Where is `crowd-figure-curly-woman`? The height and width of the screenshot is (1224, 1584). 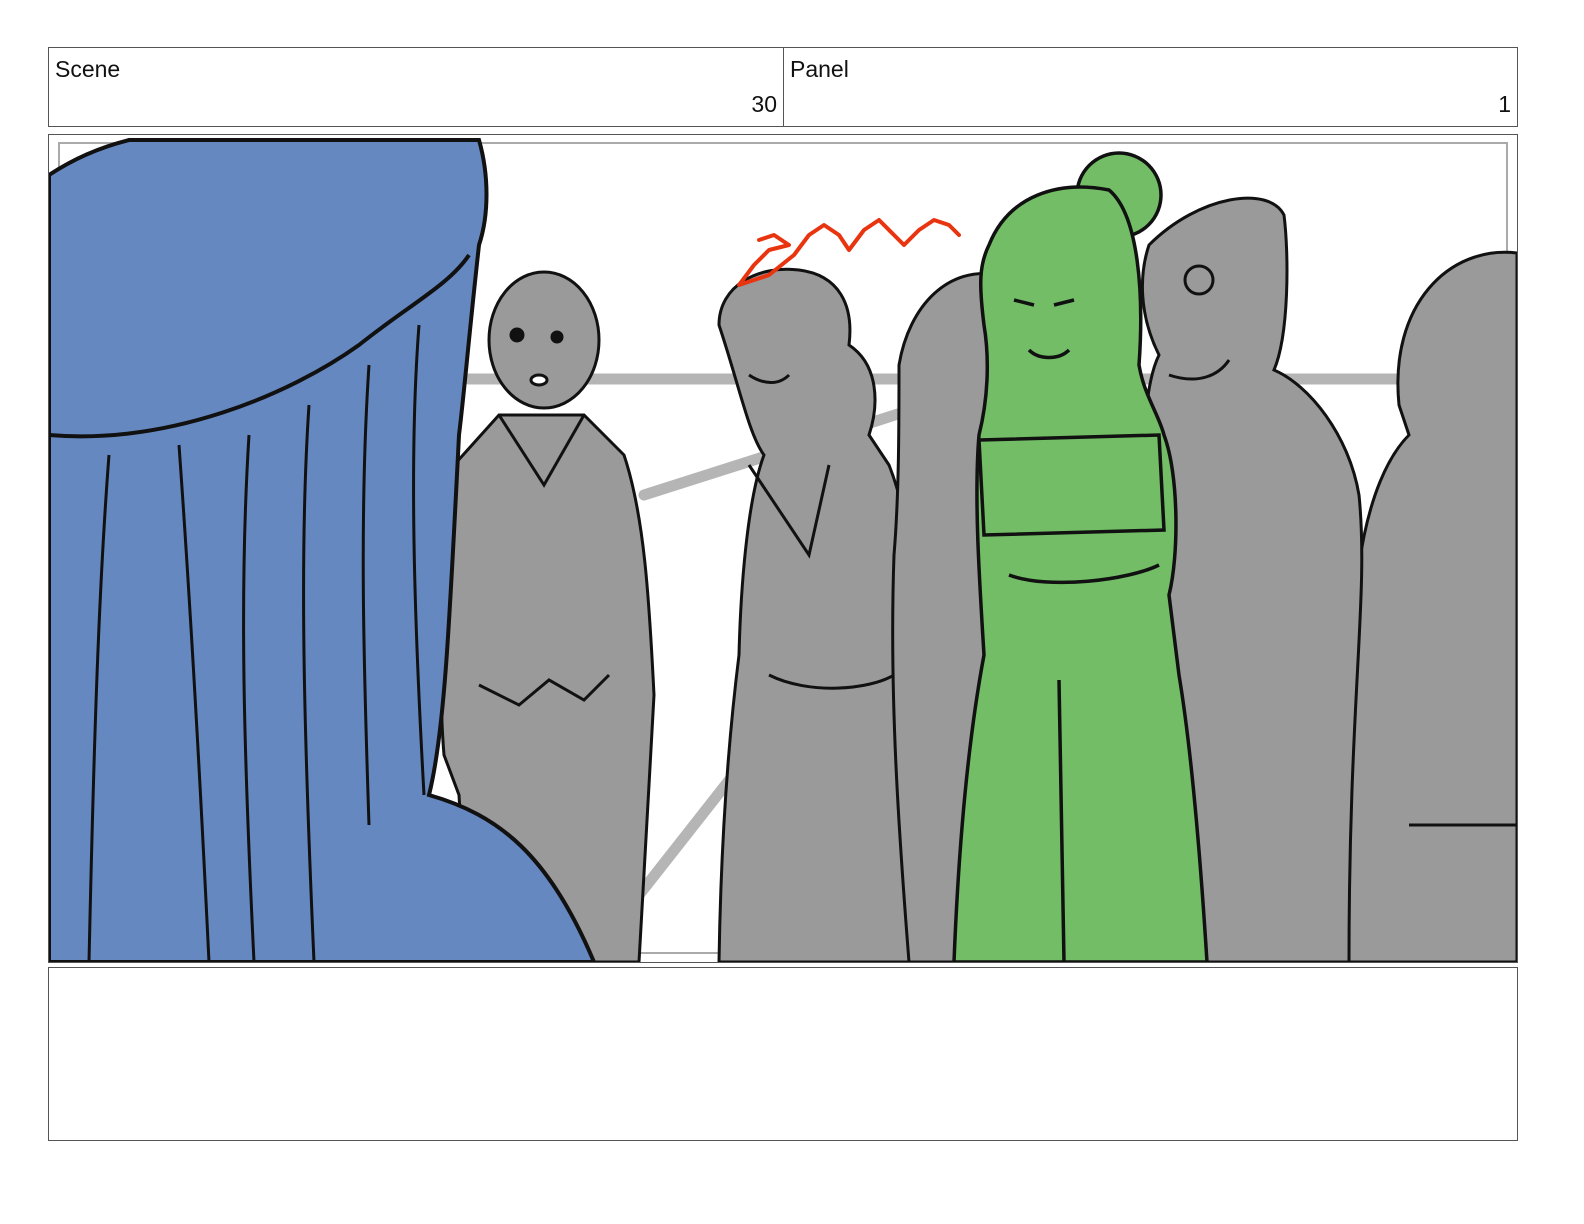
crowd-figure-curly-woman is located at coordinates (819, 614).